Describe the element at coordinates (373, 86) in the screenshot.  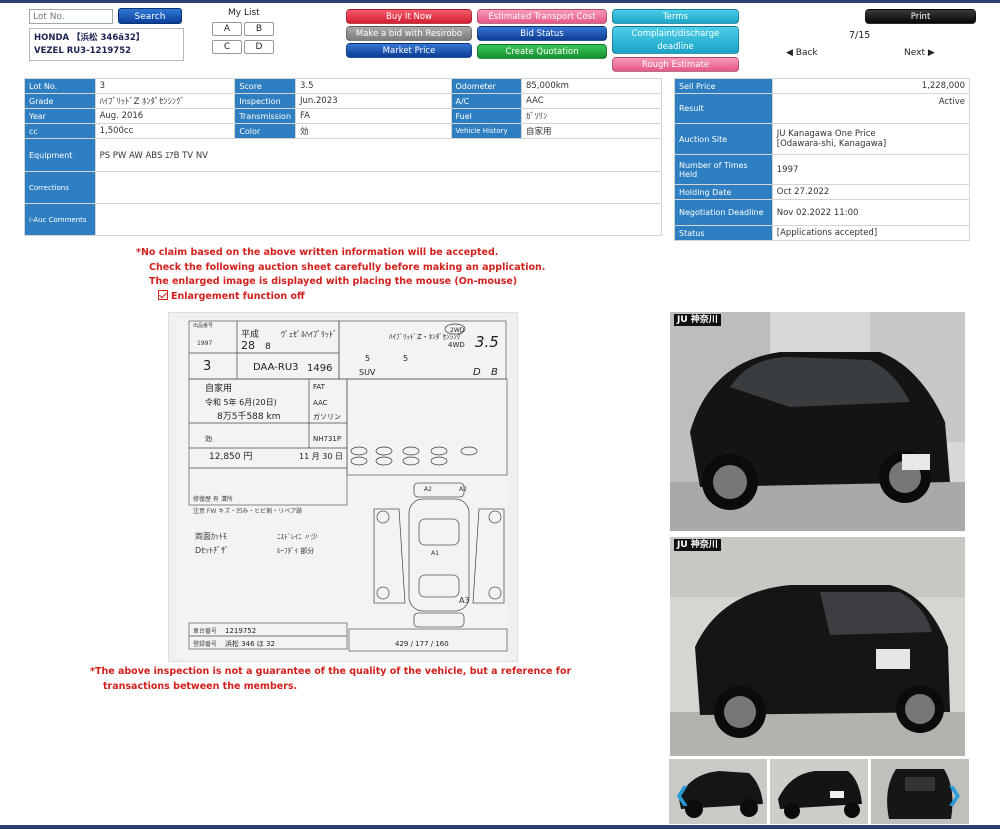
I see `score-value: 3.5` at that location.